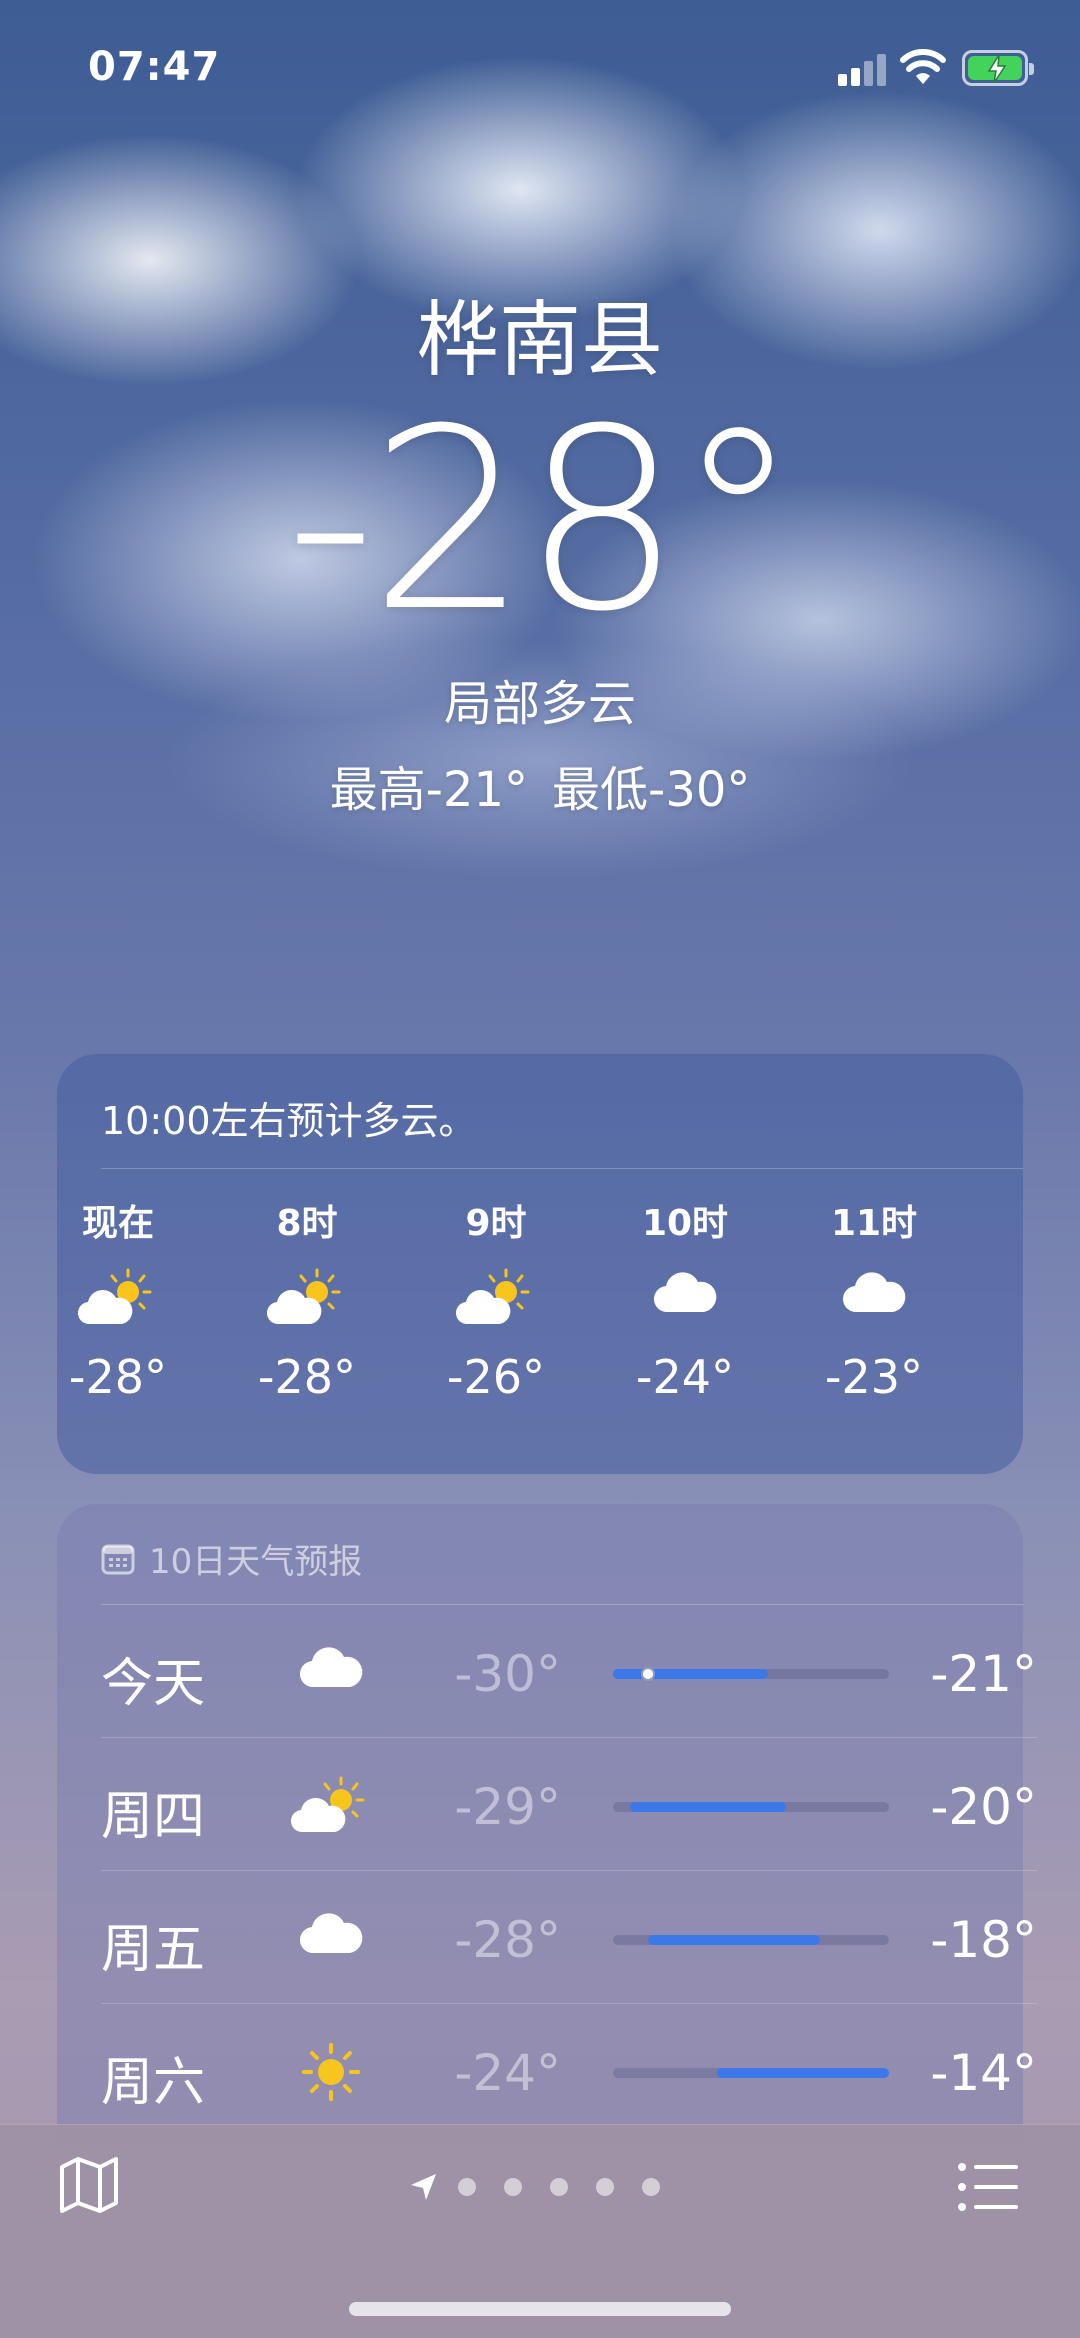  I want to click on status-bar: 07:47, so click(540, 70).